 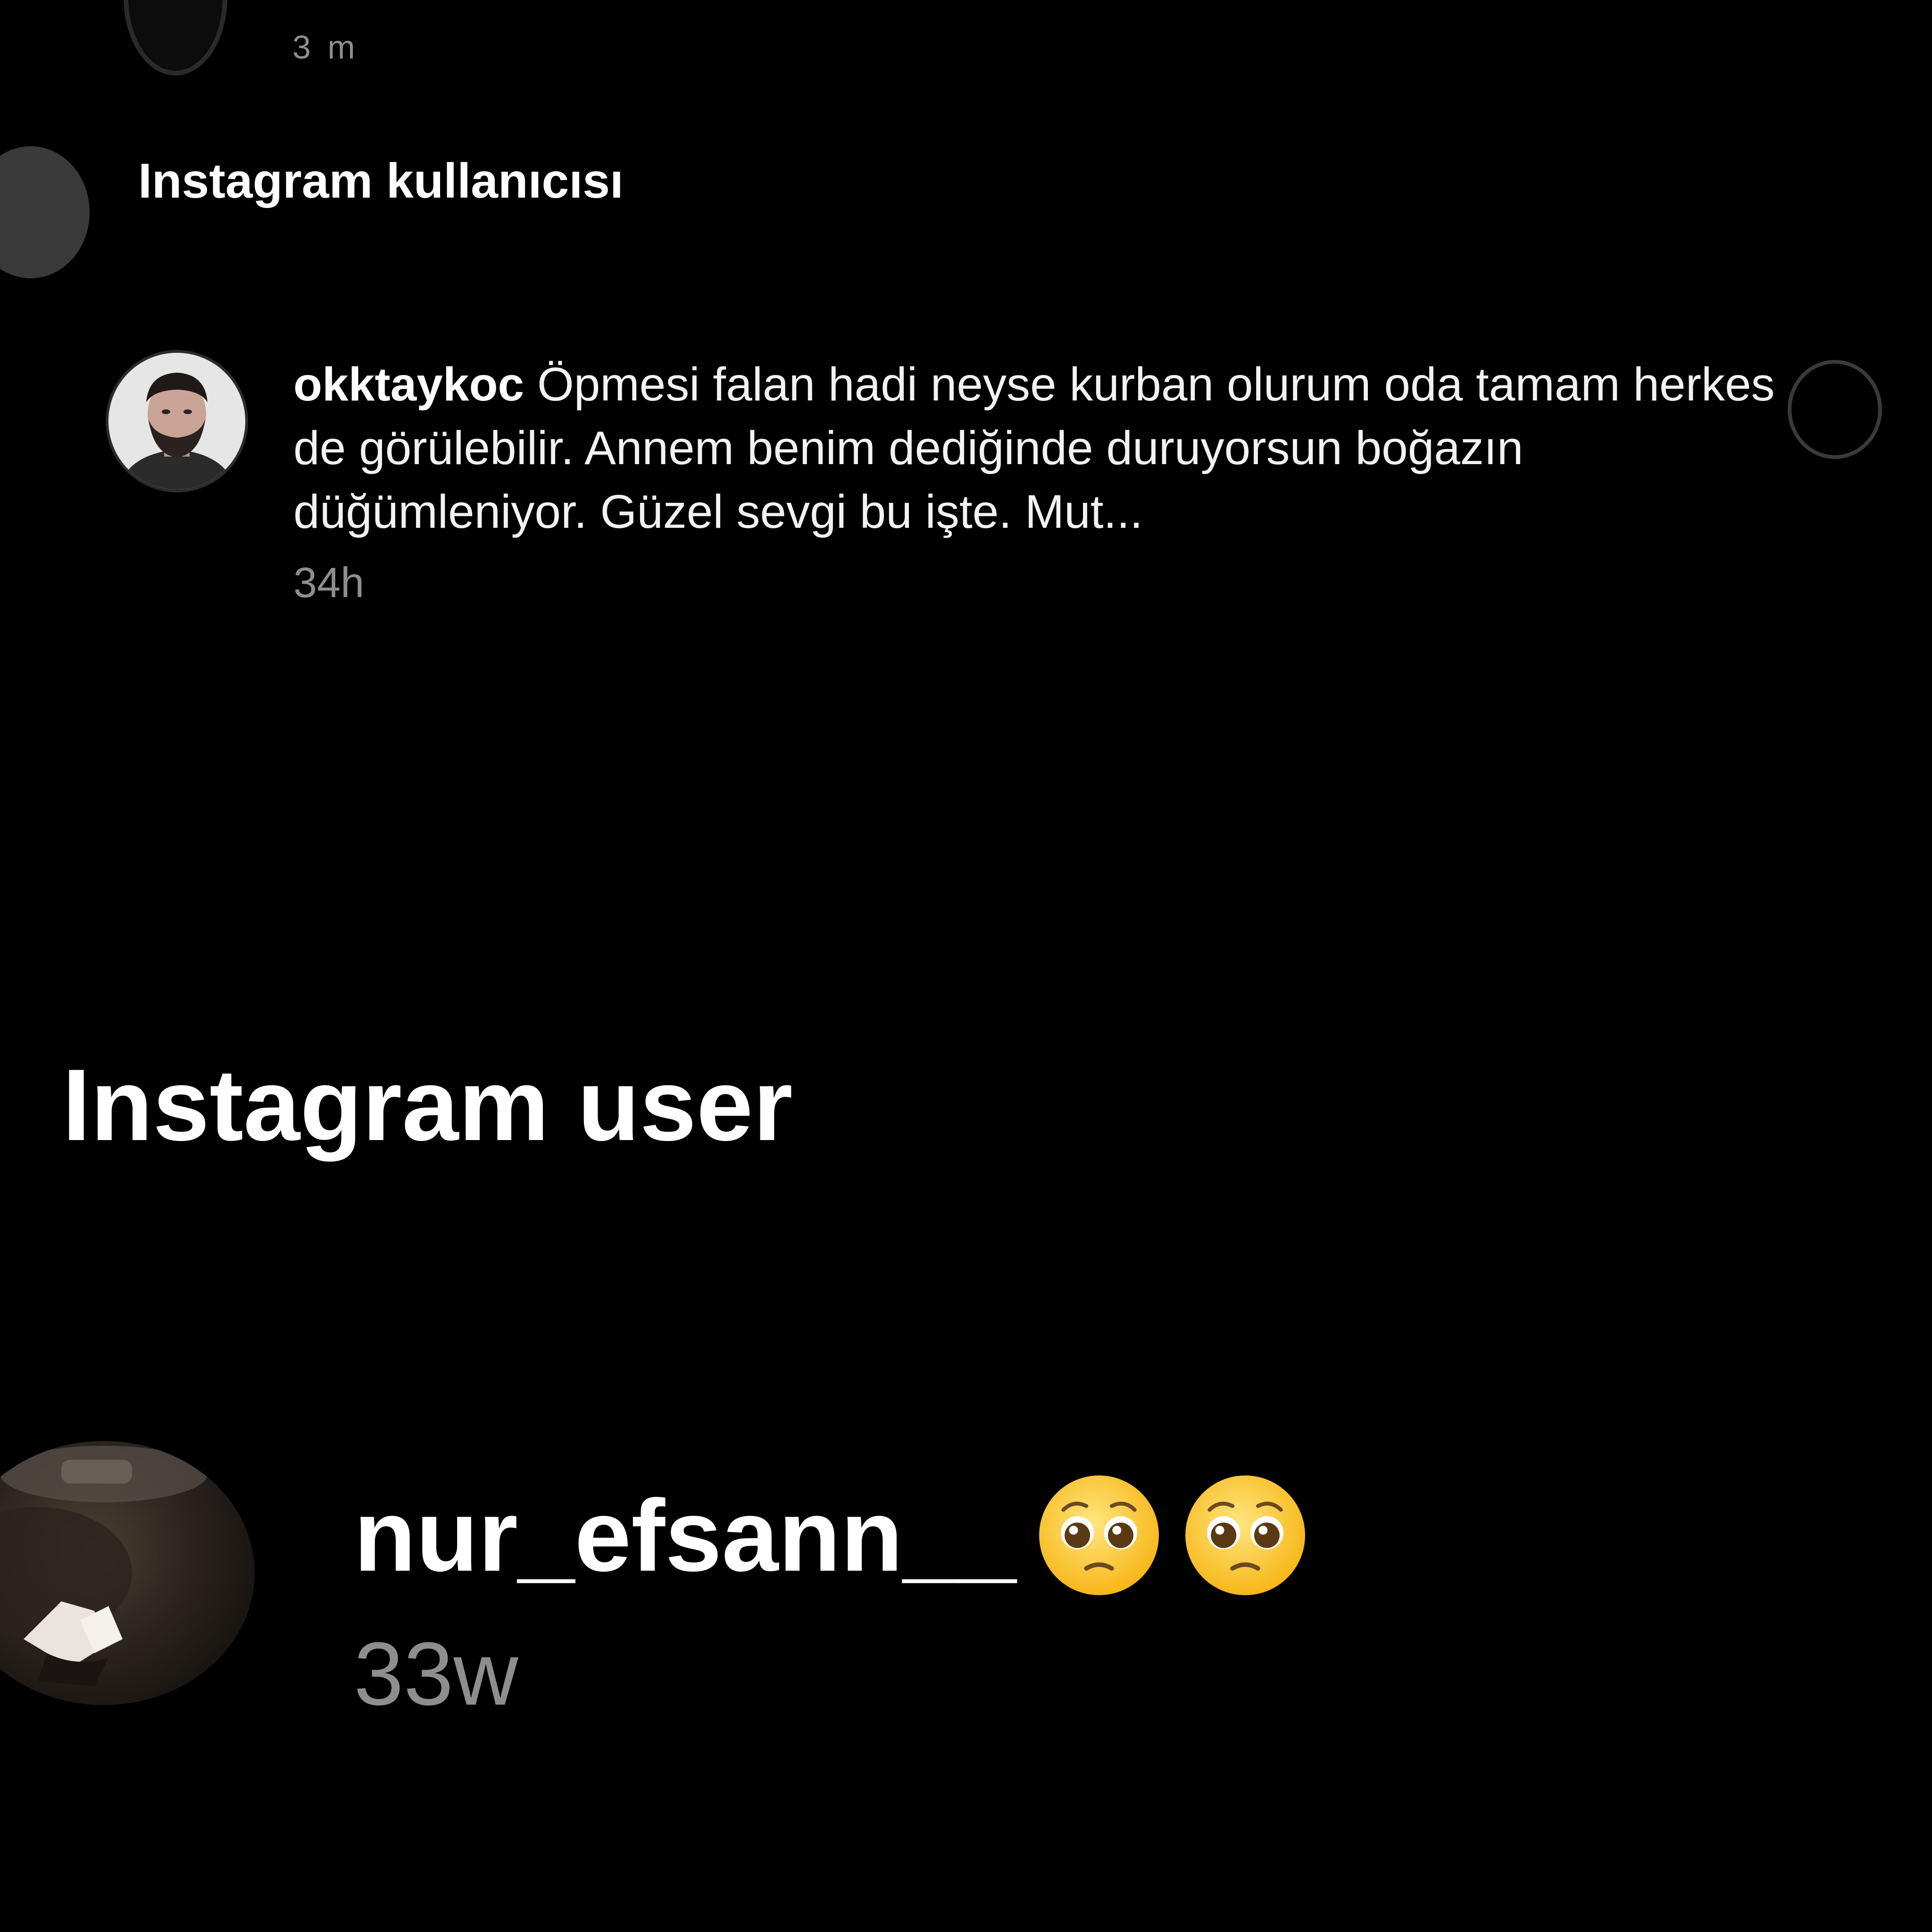 What do you see at coordinates (436, 1674) in the screenshot?
I see `comment-time: 33w` at bounding box center [436, 1674].